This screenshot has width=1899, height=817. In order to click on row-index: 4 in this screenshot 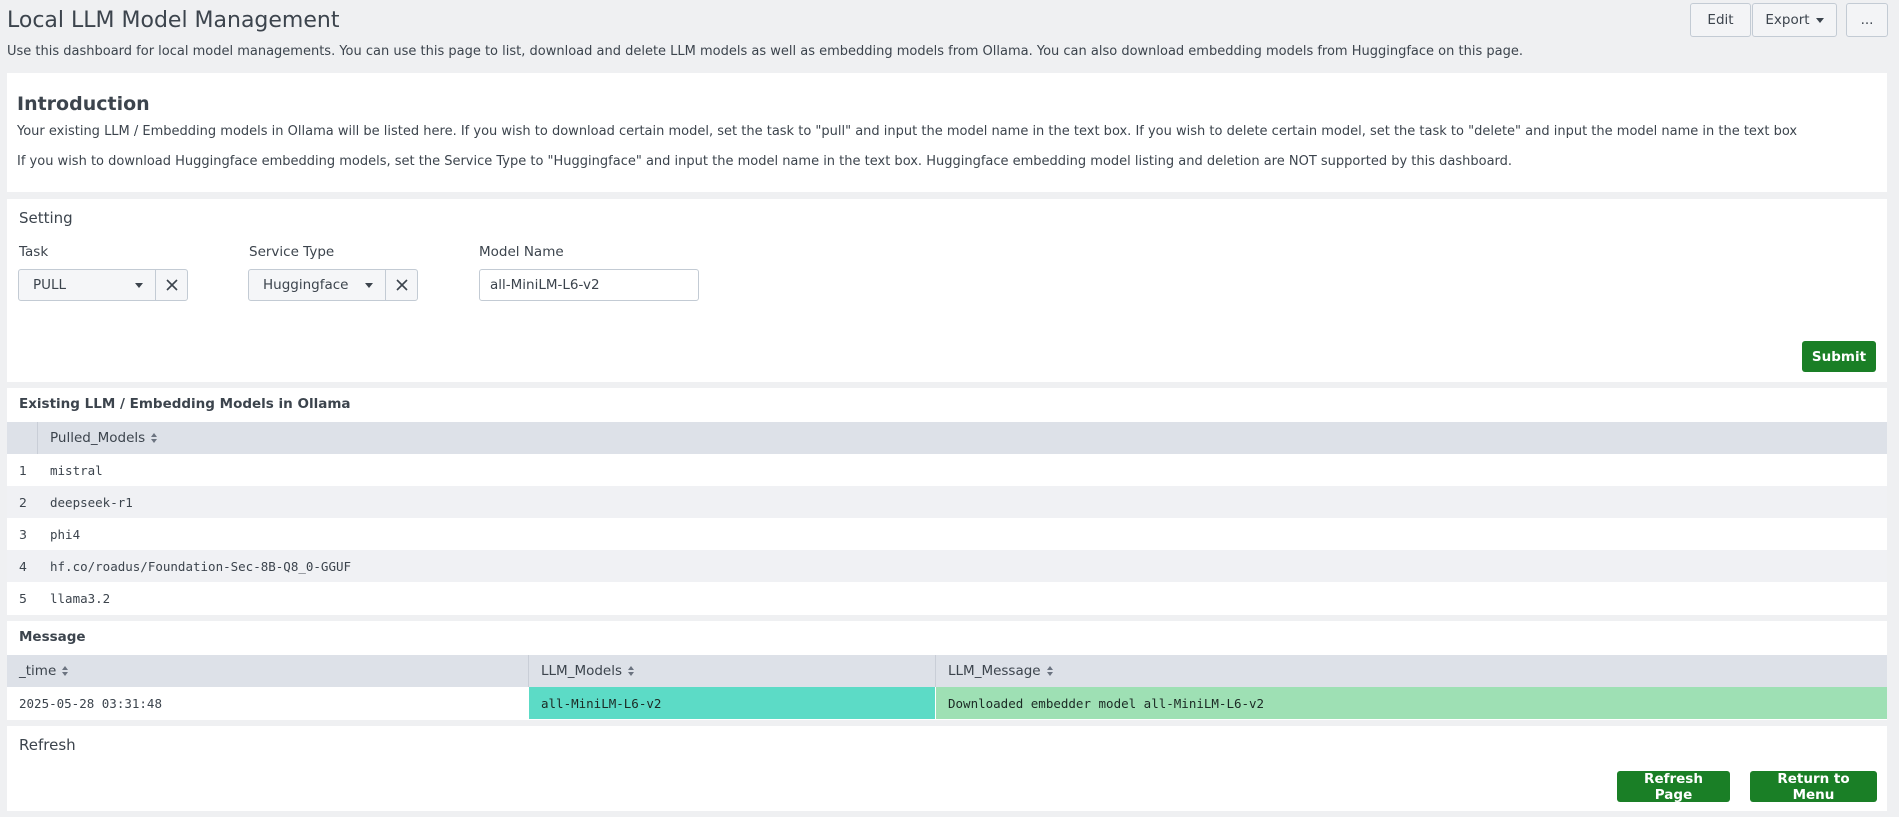, I will do `click(23, 566)`.